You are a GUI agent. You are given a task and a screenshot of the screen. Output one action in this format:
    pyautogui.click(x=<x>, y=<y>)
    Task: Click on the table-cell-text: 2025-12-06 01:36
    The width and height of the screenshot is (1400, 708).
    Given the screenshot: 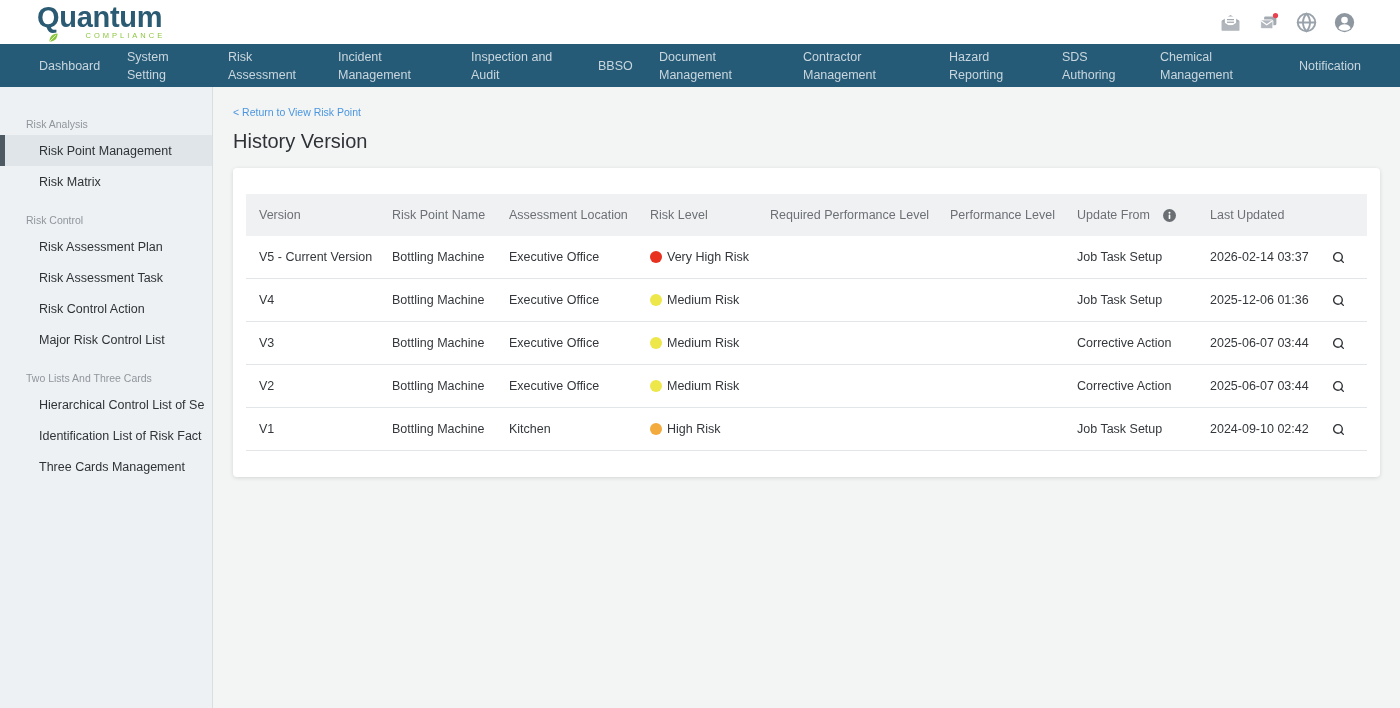 What is the action you would take?
    pyautogui.click(x=1259, y=300)
    